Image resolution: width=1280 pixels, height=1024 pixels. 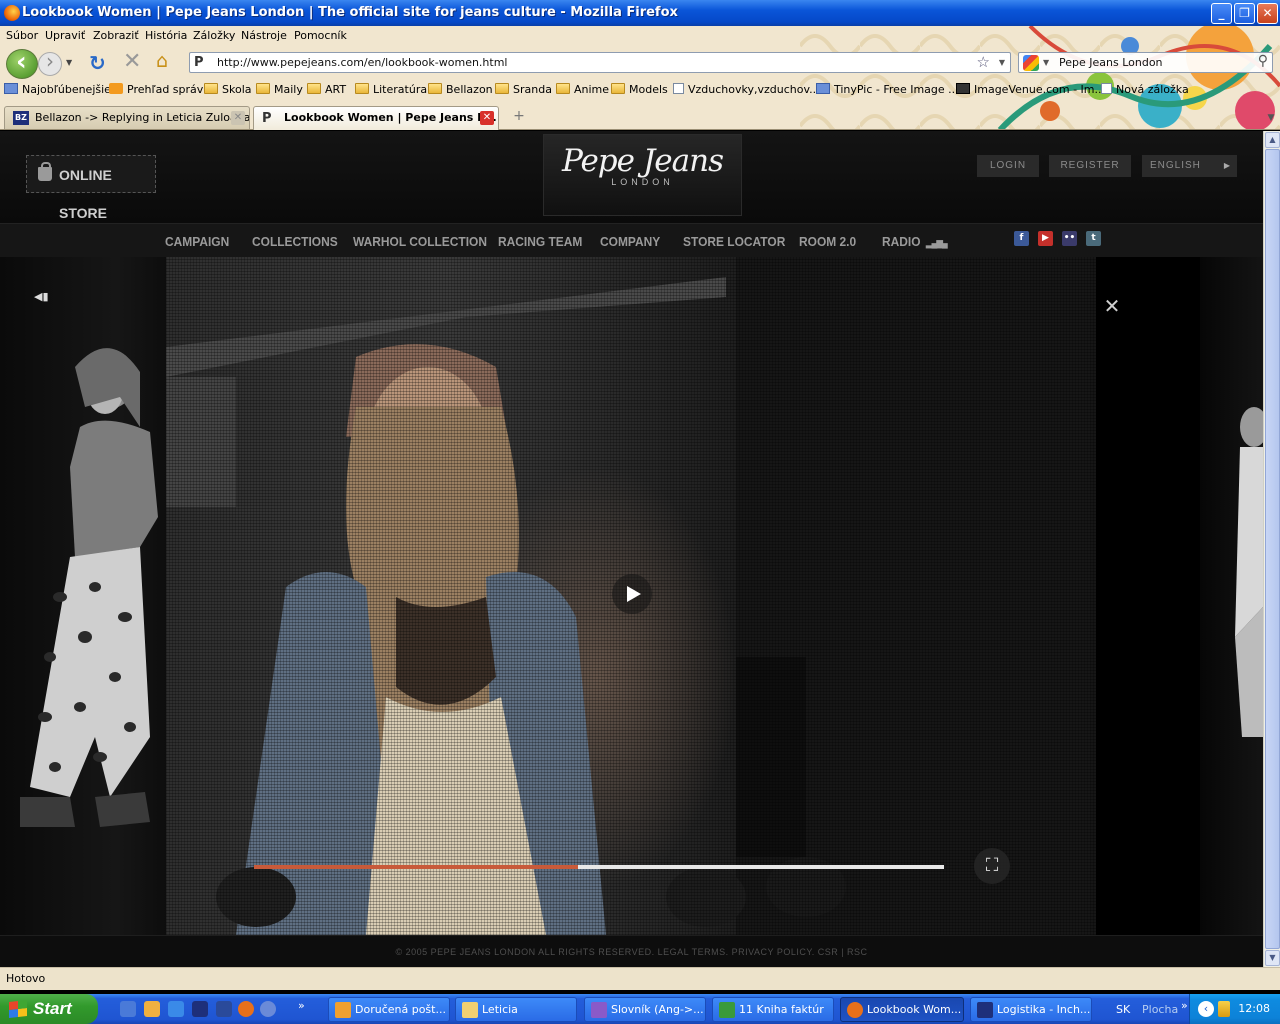 What do you see at coordinates (1002, 62) in the screenshot?
I see `url-dropdown-icon: ▼` at bounding box center [1002, 62].